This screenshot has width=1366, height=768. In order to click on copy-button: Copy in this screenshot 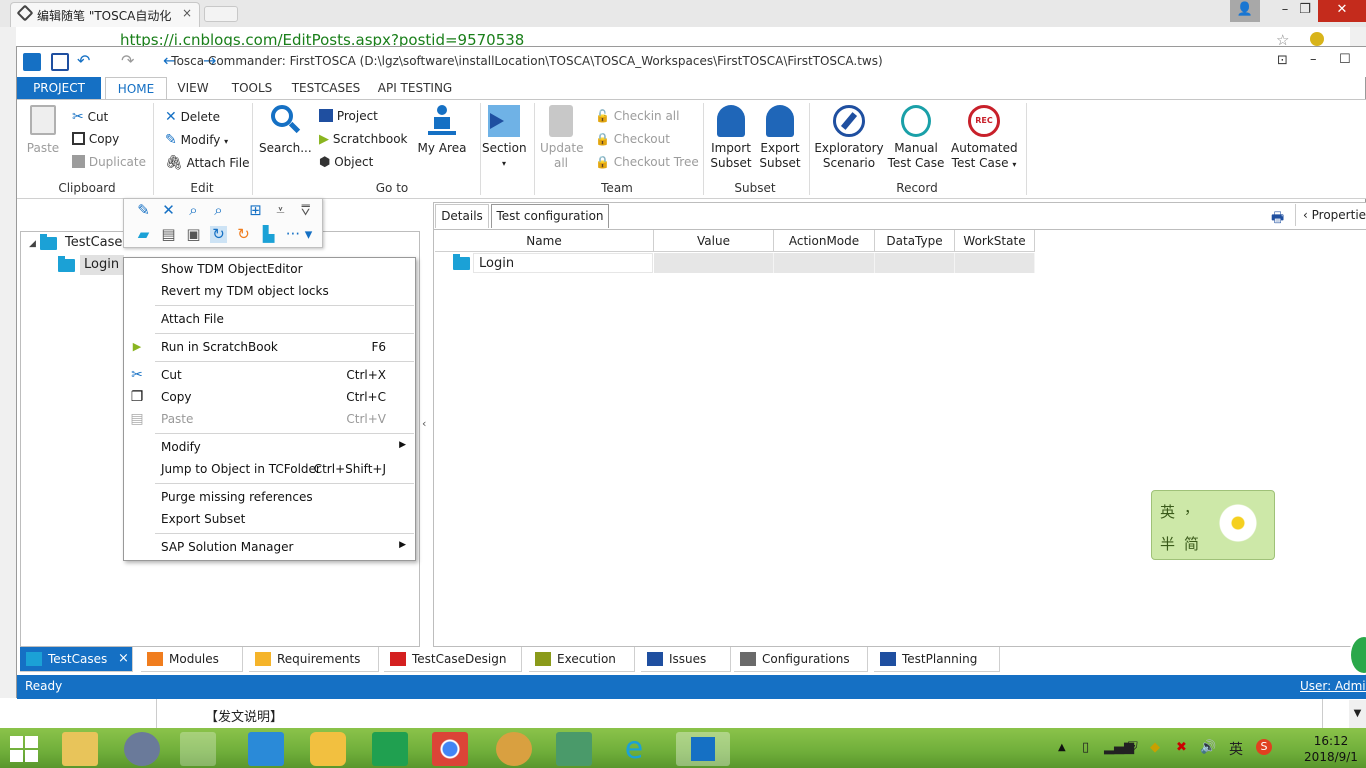, I will do `click(95, 139)`.